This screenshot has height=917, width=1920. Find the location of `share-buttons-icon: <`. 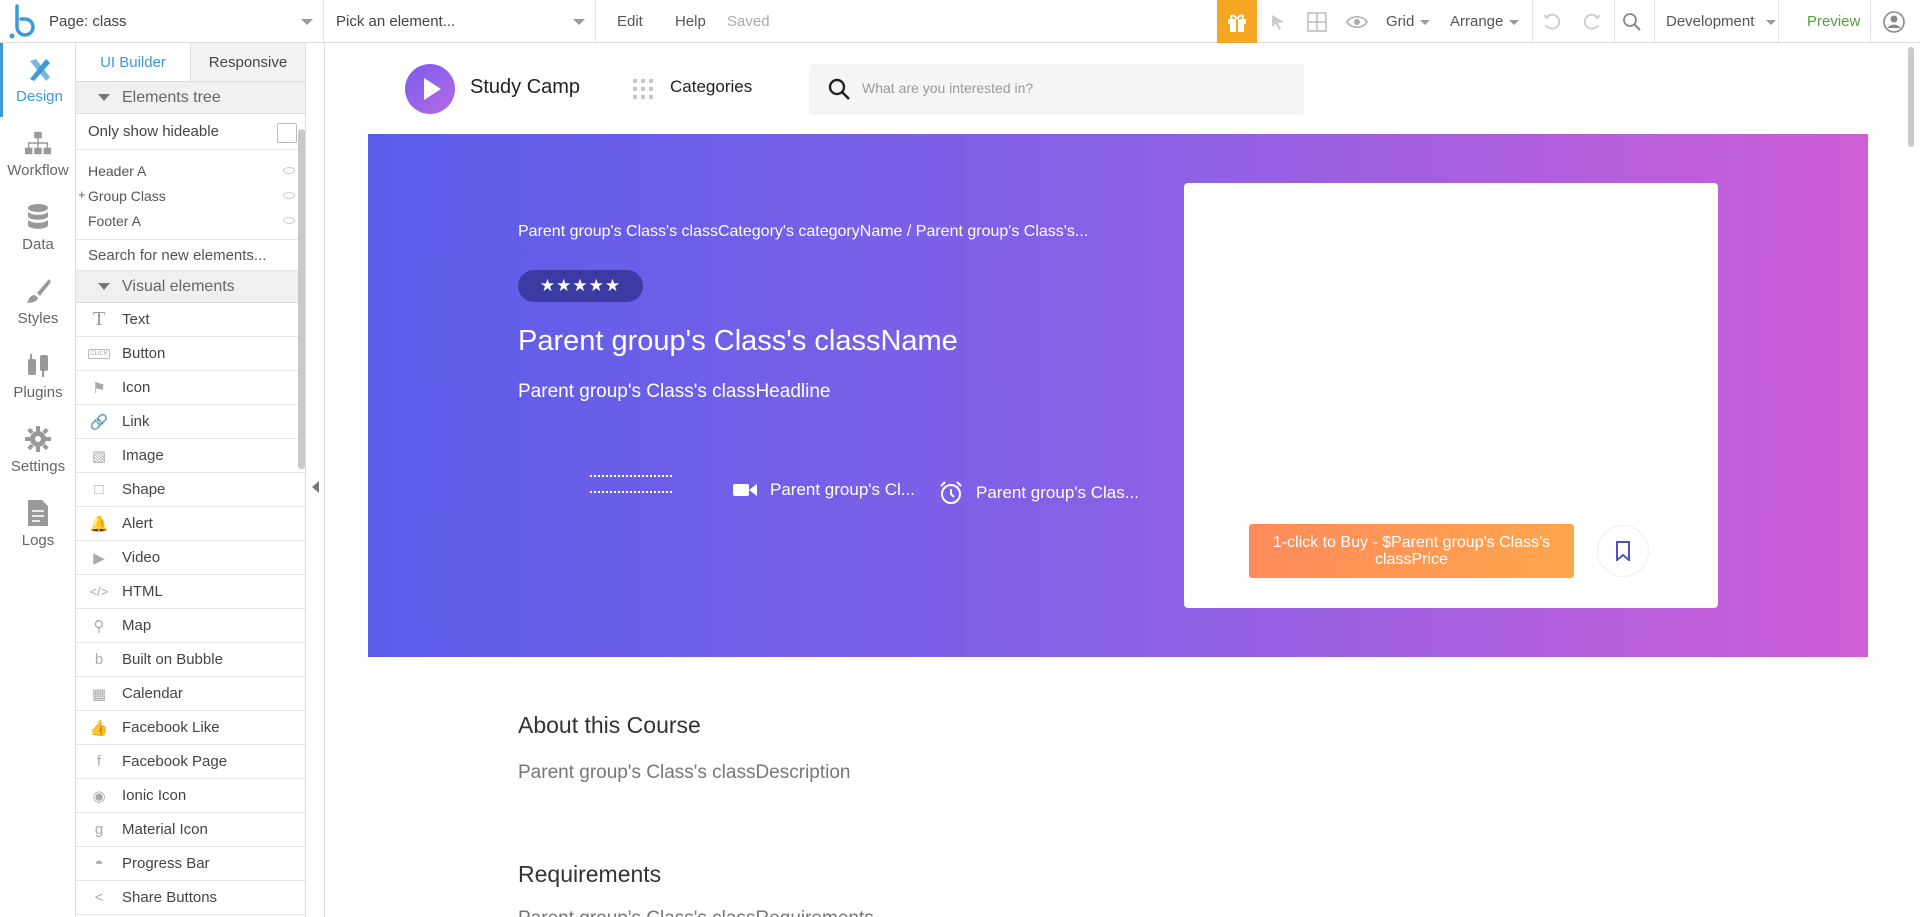

share-buttons-icon: < is located at coordinates (99, 897).